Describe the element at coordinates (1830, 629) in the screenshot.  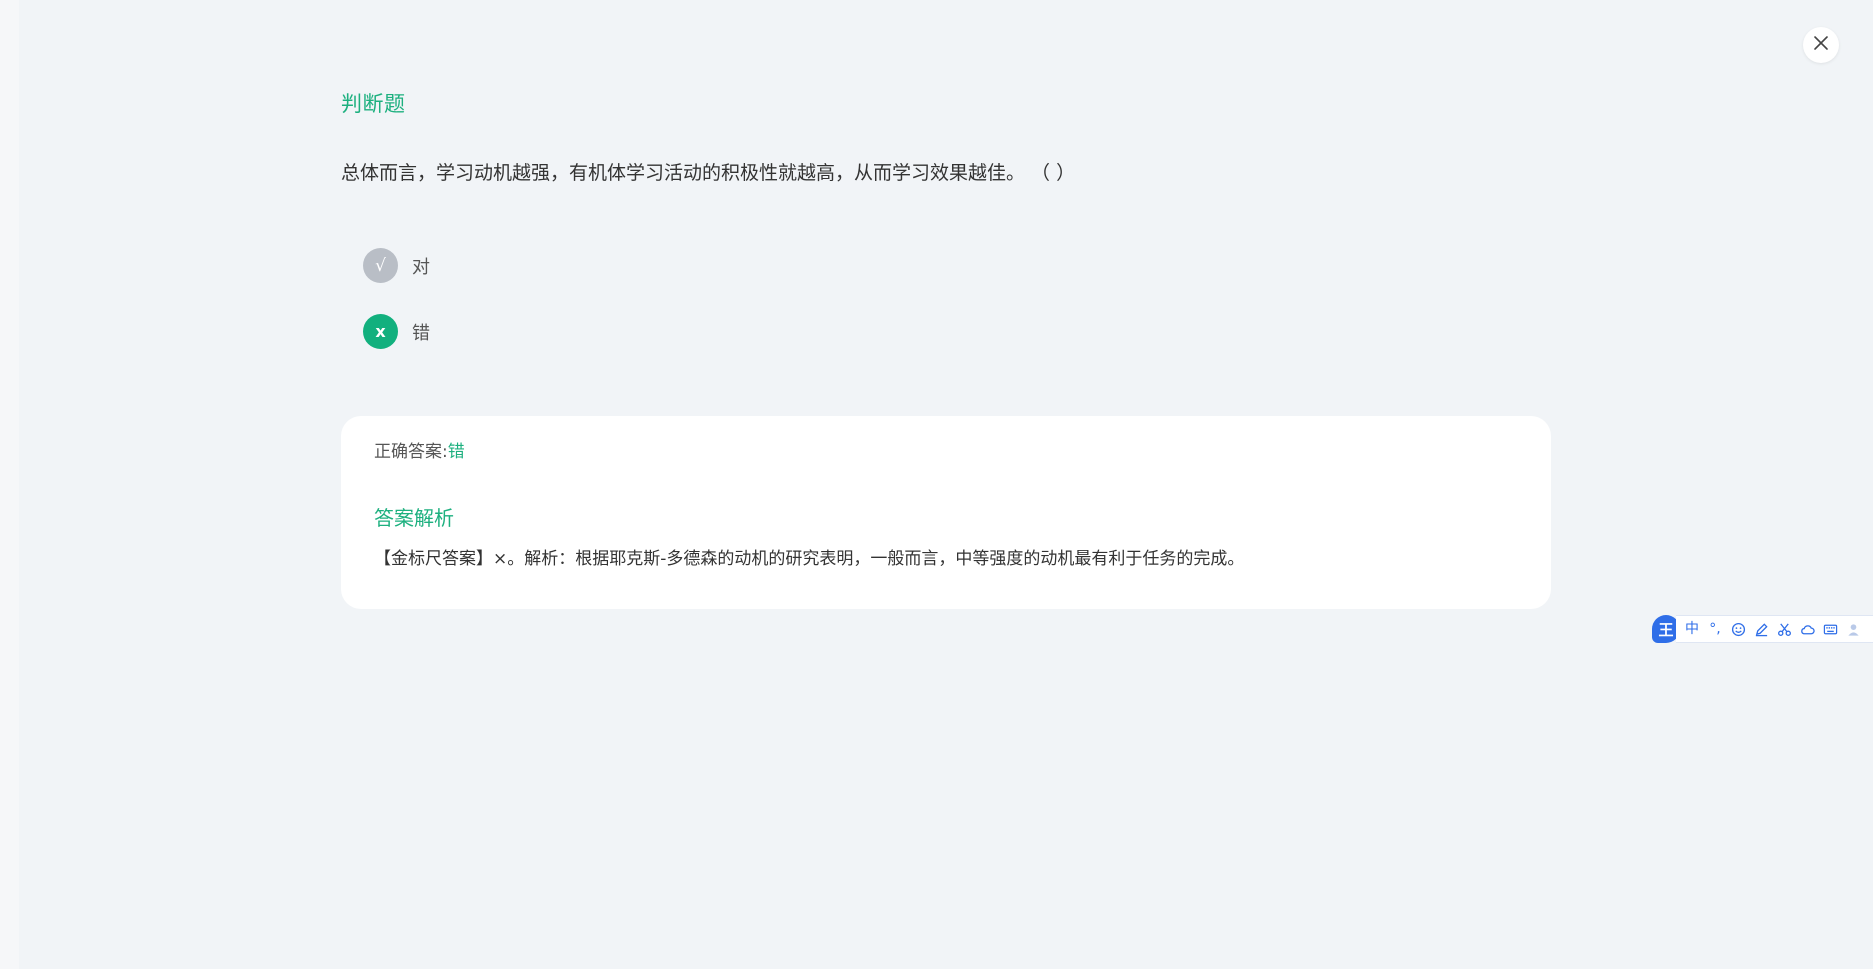
I see `keyboard-icon` at that location.